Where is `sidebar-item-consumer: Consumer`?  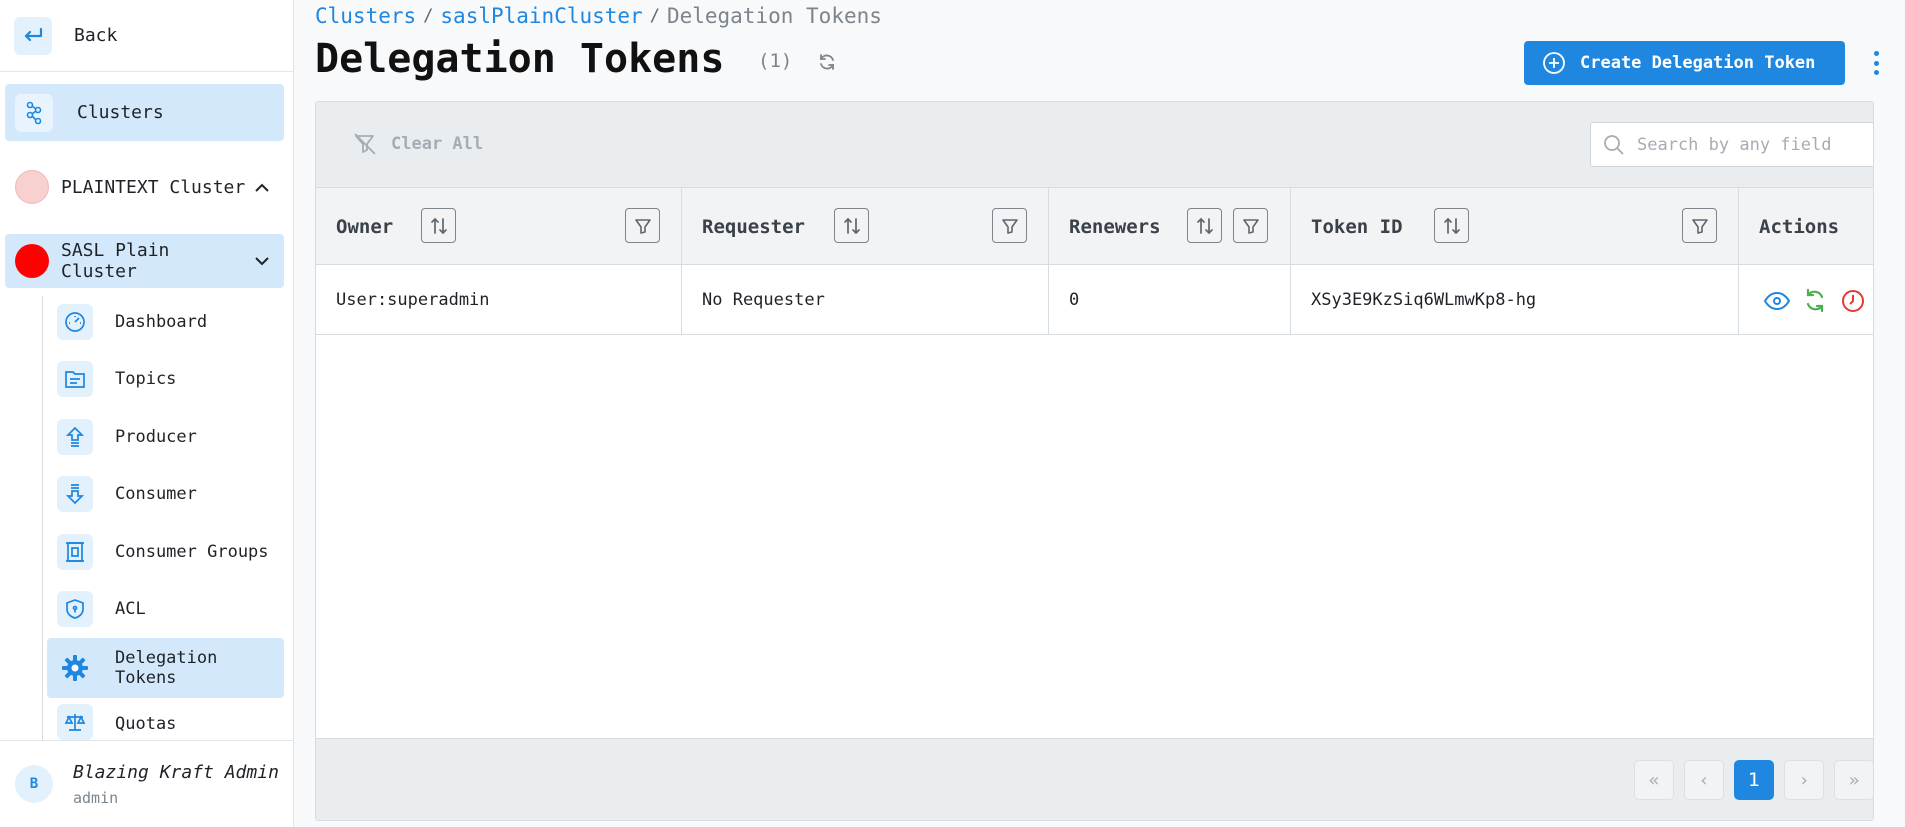
sidebar-item-consumer: Consumer is located at coordinates (165, 493).